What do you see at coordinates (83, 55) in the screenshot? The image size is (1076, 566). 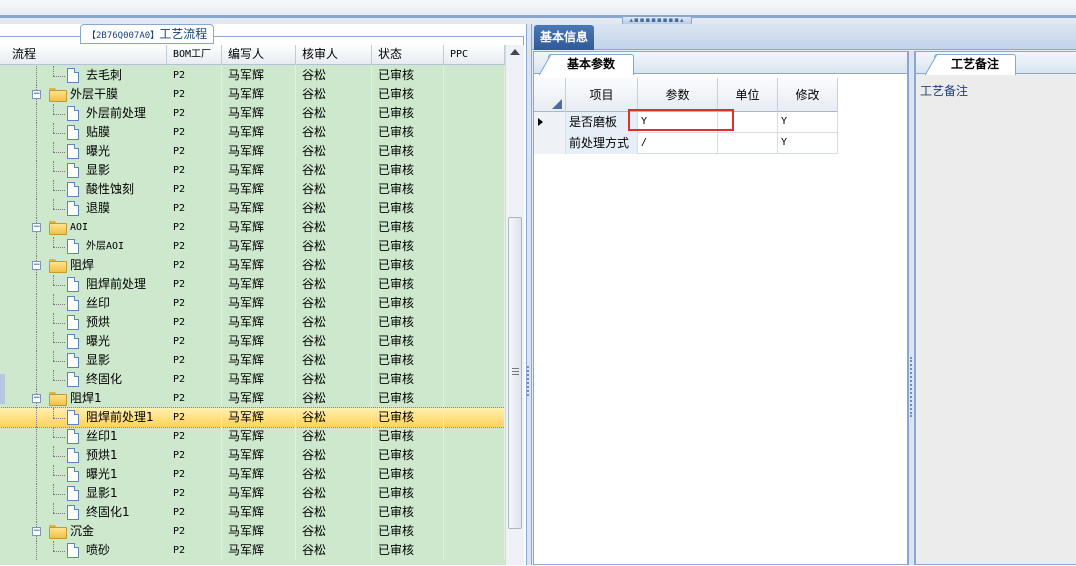 I see `col-header-flow: 流程` at bounding box center [83, 55].